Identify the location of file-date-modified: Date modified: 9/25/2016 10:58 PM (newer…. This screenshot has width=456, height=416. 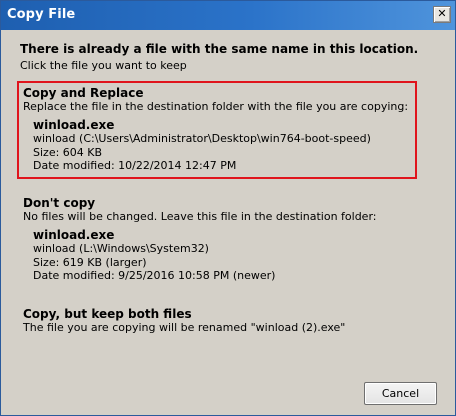
(154, 275).